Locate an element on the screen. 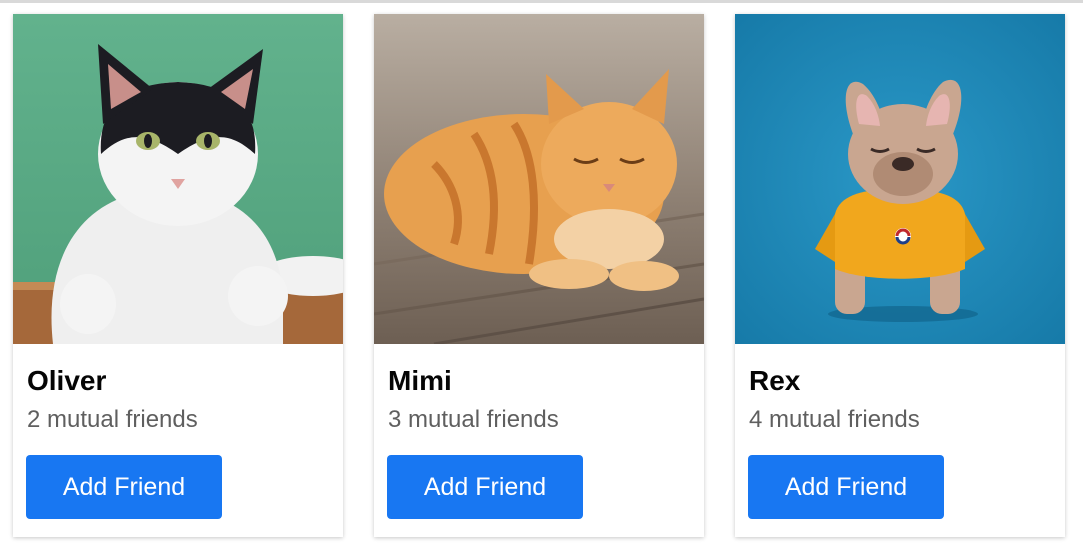 This screenshot has width=1083, height=556. friend-name: Oliver is located at coordinates (66, 381).